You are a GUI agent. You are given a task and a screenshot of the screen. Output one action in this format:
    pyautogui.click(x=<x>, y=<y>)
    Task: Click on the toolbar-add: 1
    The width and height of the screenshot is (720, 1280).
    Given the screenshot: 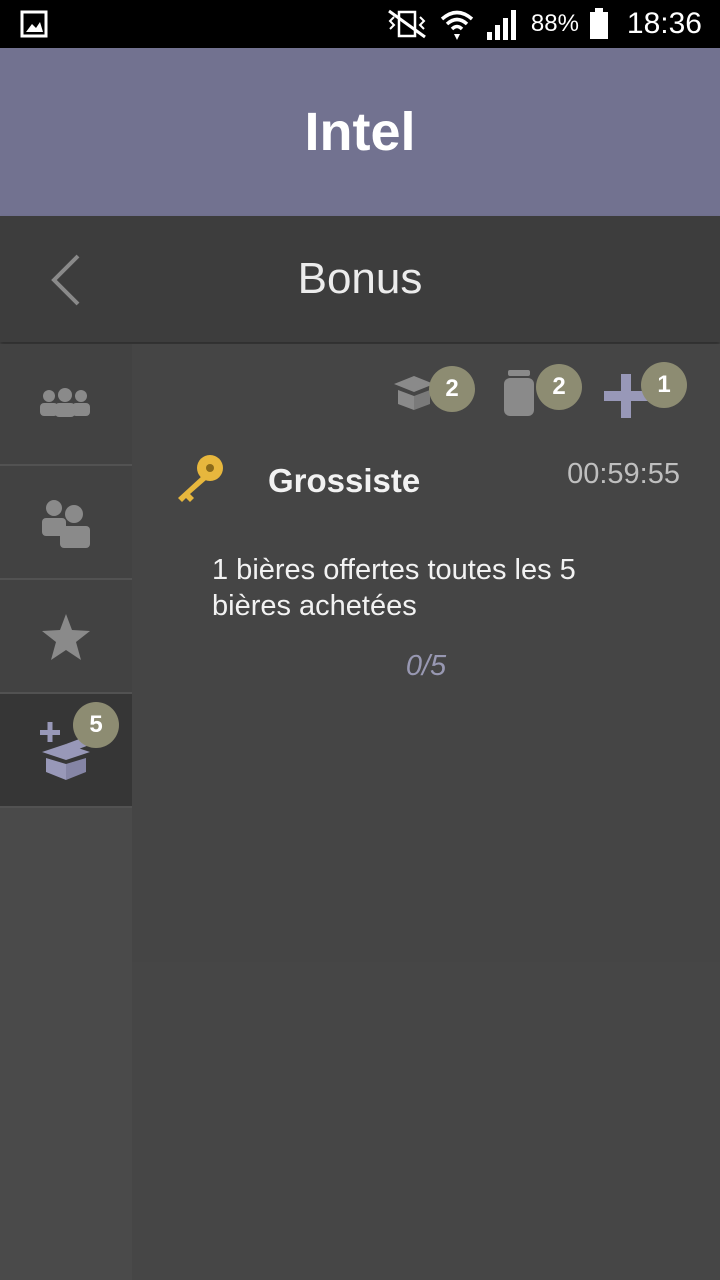 What is the action you would take?
    pyautogui.click(x=647, y=390)
    